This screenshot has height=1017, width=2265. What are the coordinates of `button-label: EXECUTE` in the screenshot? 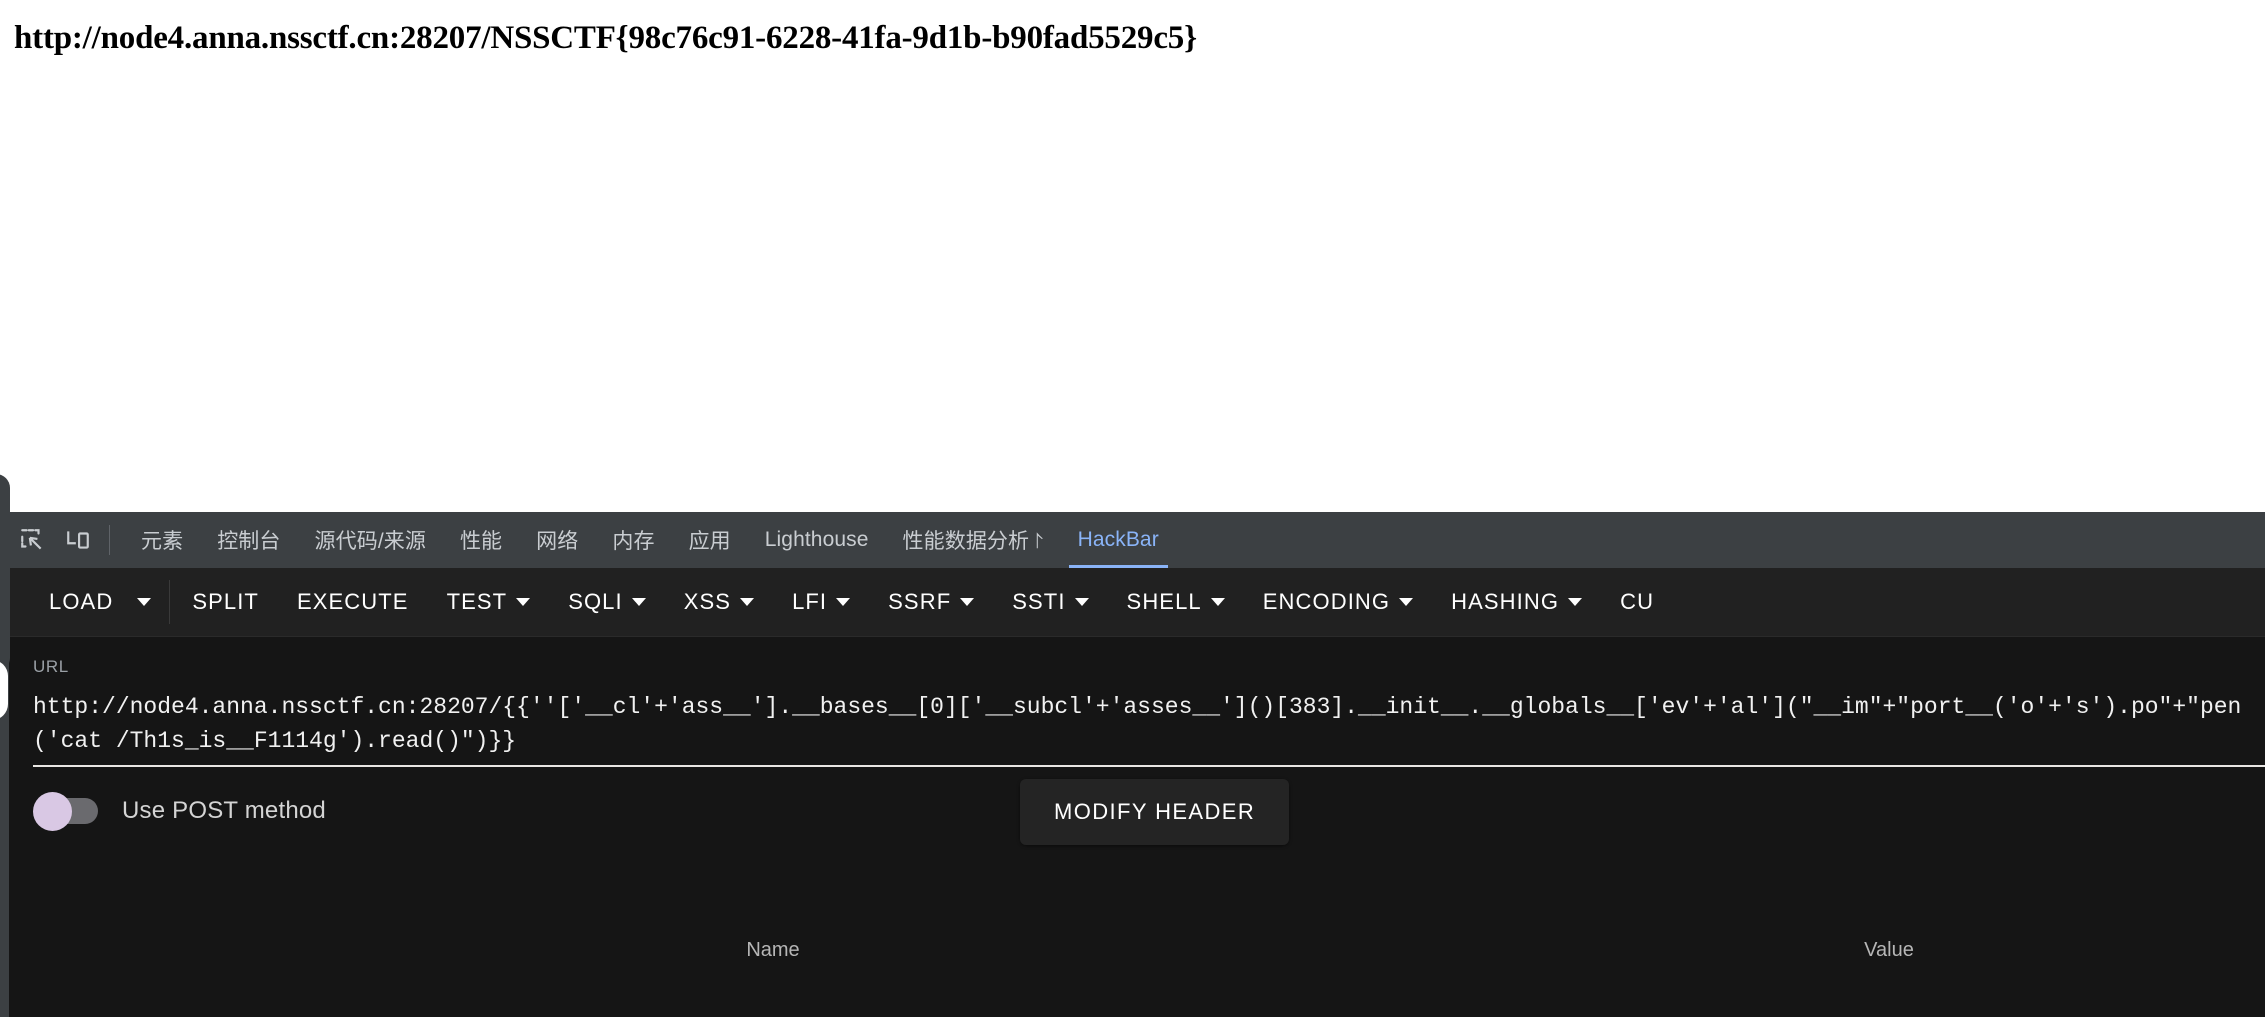 It's located at (352, 601).